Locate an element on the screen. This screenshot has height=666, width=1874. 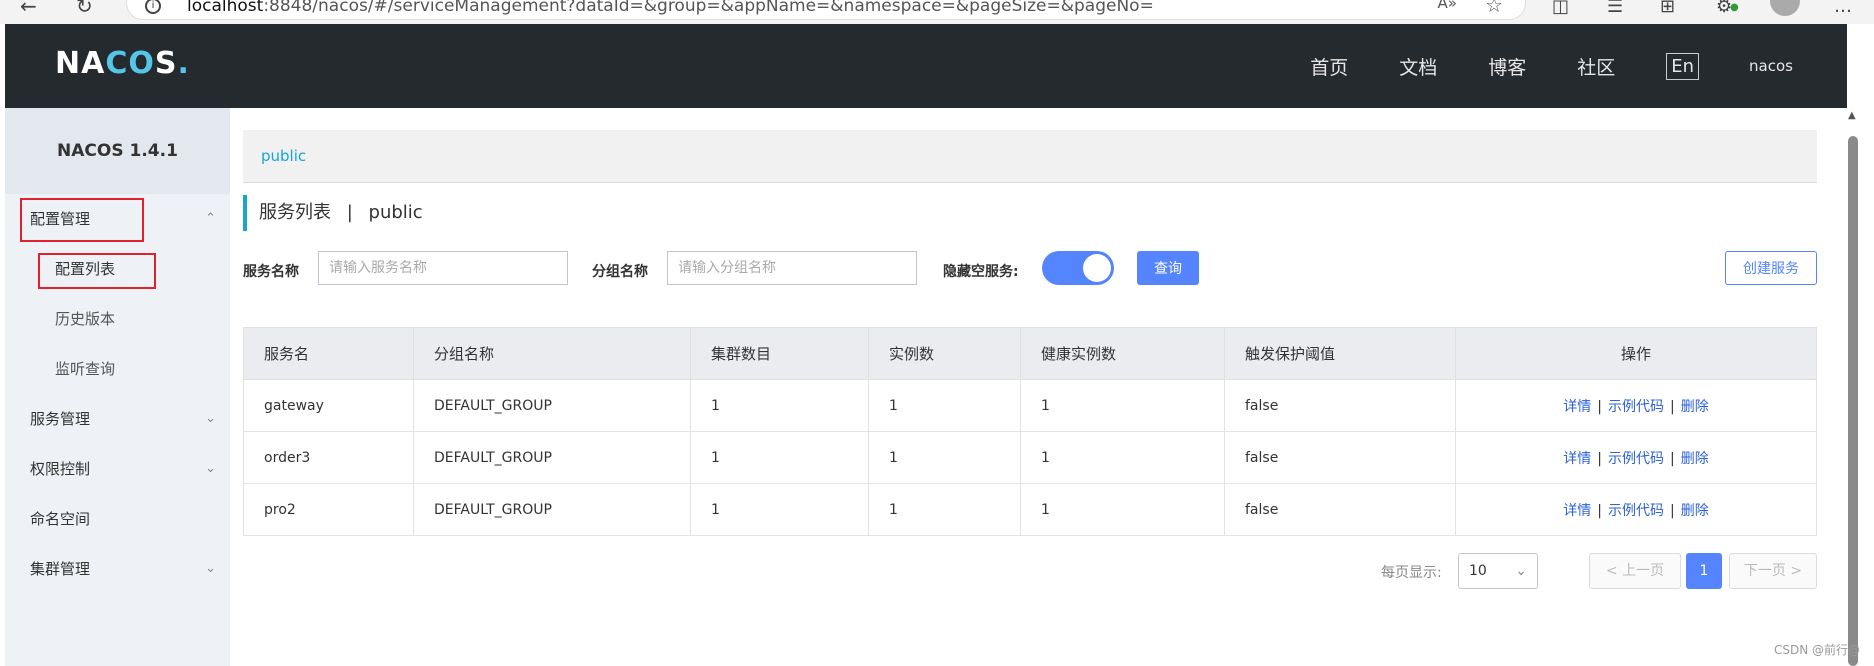
sidebar-item-label: 命名空间 is located at coordinates (60, 519).